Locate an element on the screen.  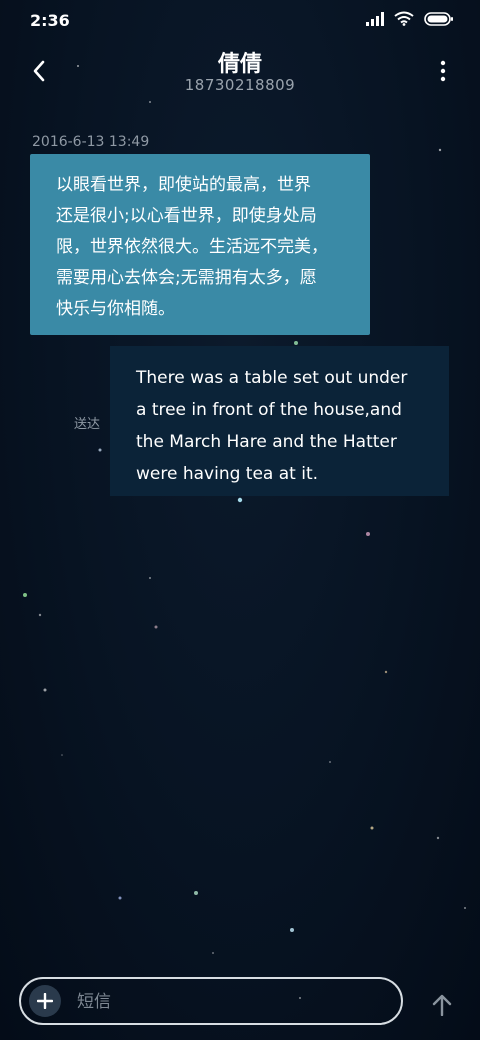
arrow-up-icon is located at coordinates (442, 1005).